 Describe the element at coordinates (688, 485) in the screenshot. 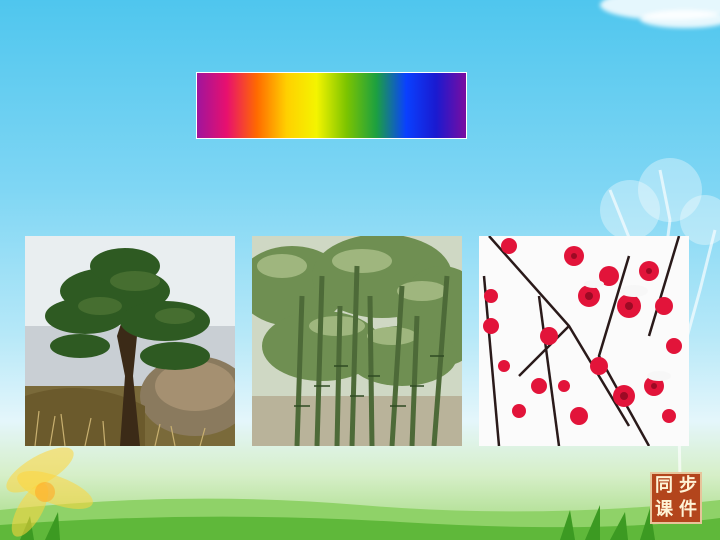

I see `logo-char: 步` at that location.